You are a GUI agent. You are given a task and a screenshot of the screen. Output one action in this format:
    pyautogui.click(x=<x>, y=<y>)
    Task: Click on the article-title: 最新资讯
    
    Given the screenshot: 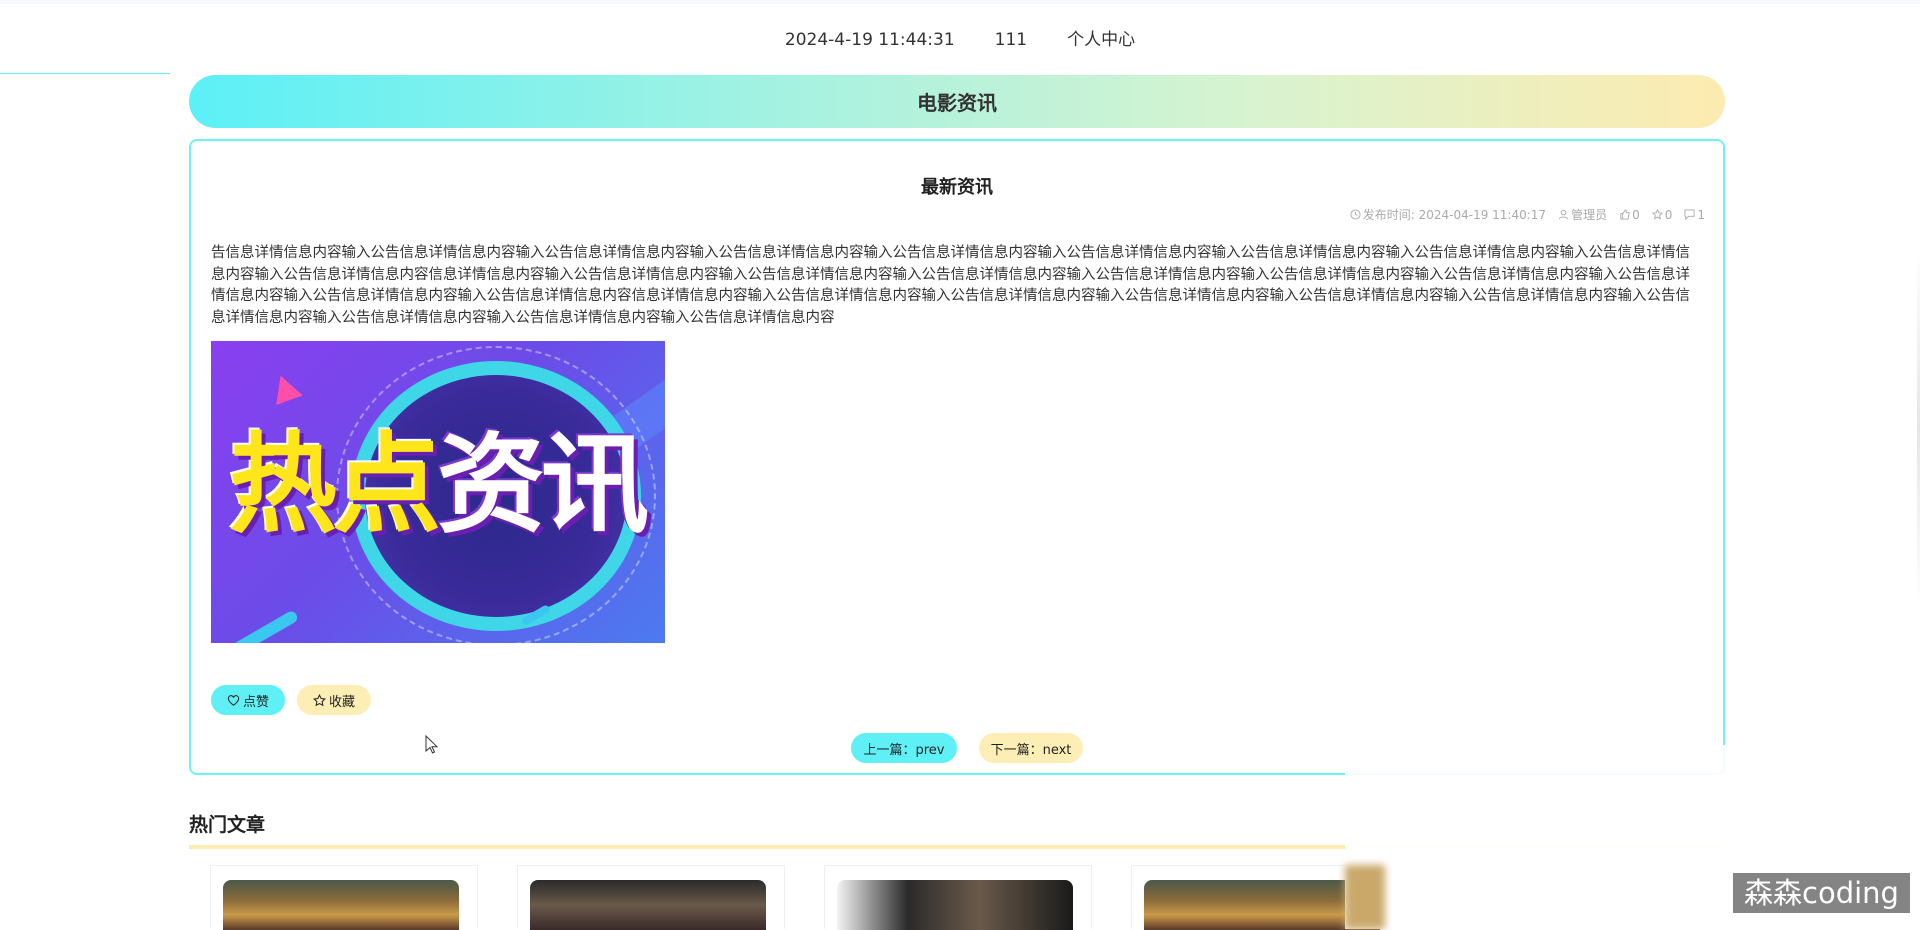 What is the action you would take?
    pyautogui.click(x=957, y=187)
    